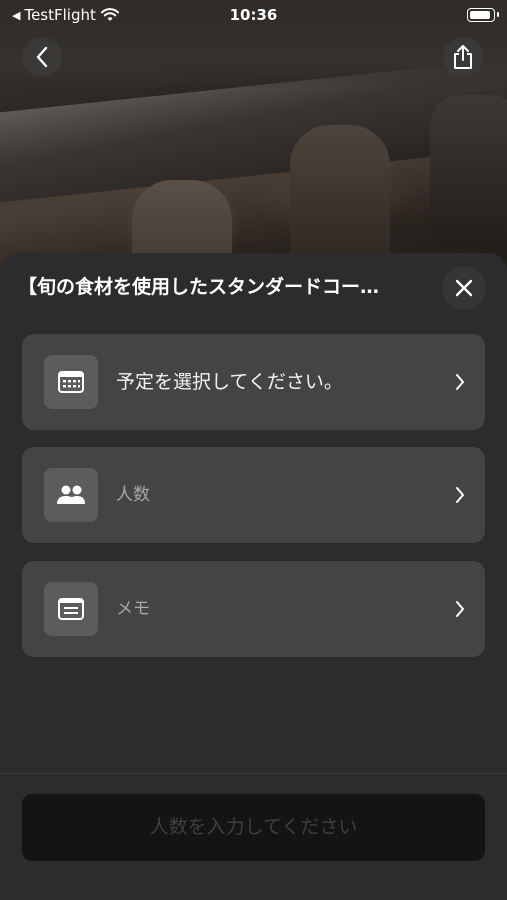 The height and width of the screenshot is (900, 507). I want to click on close-button, so click(464, 288).